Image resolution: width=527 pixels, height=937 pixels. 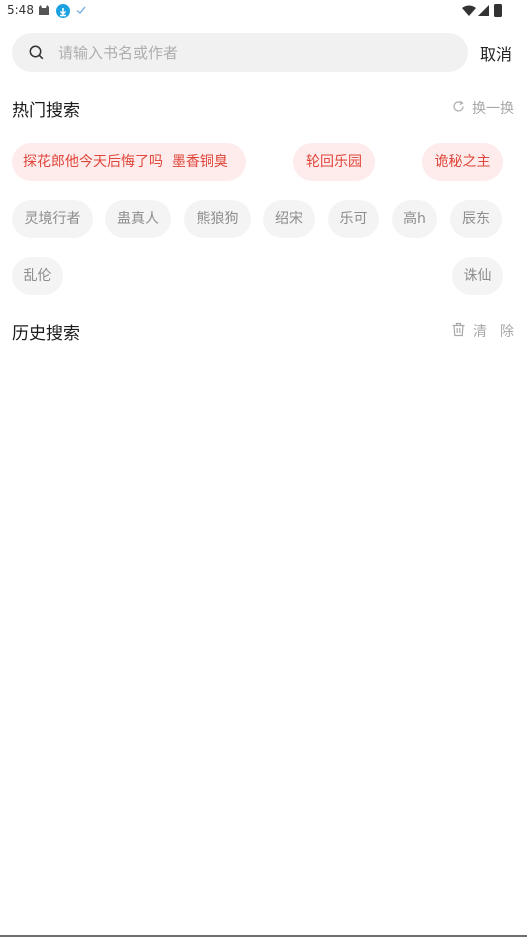 I want to click on search-tag: 辰东, so click(x=476, y=219).